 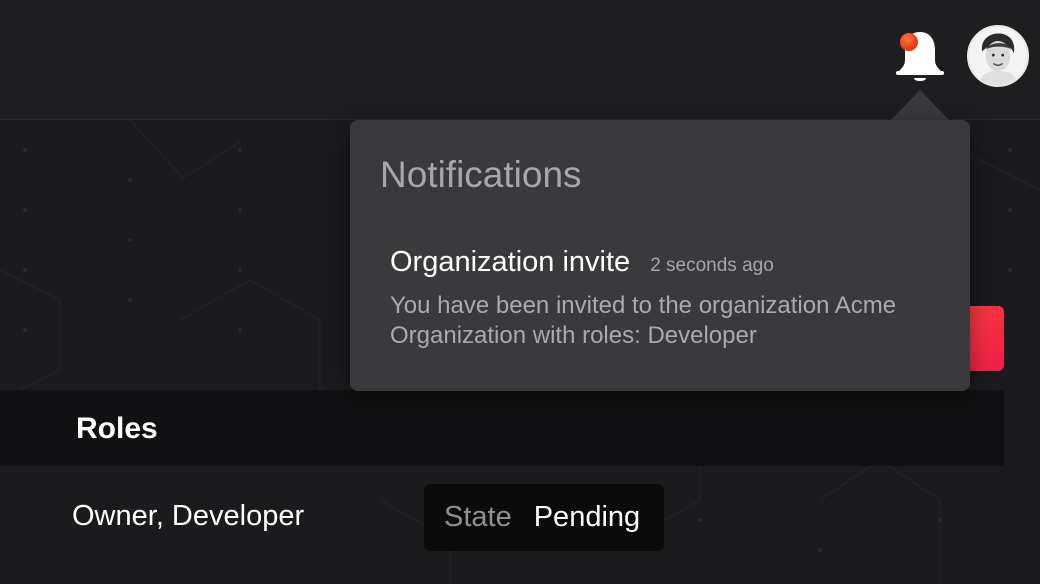 What do you see at coordinates (481, 174) in the screenshot?
I see `notifications-title: Notifications` at bounding box center [481, 174].